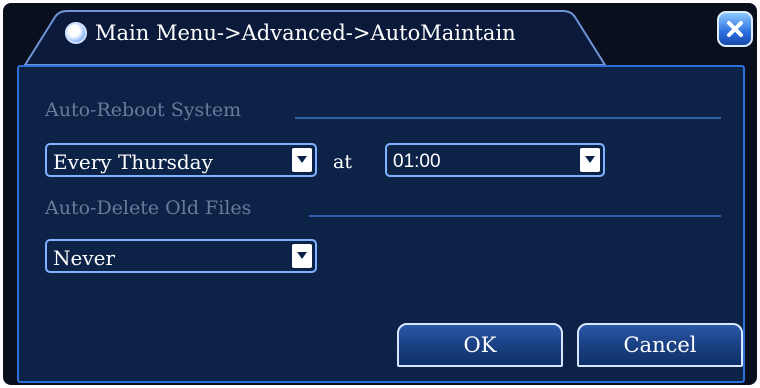  I want to click on title-bar: Main Menu->Advanced->AutoMaintain, so click(290, 33).